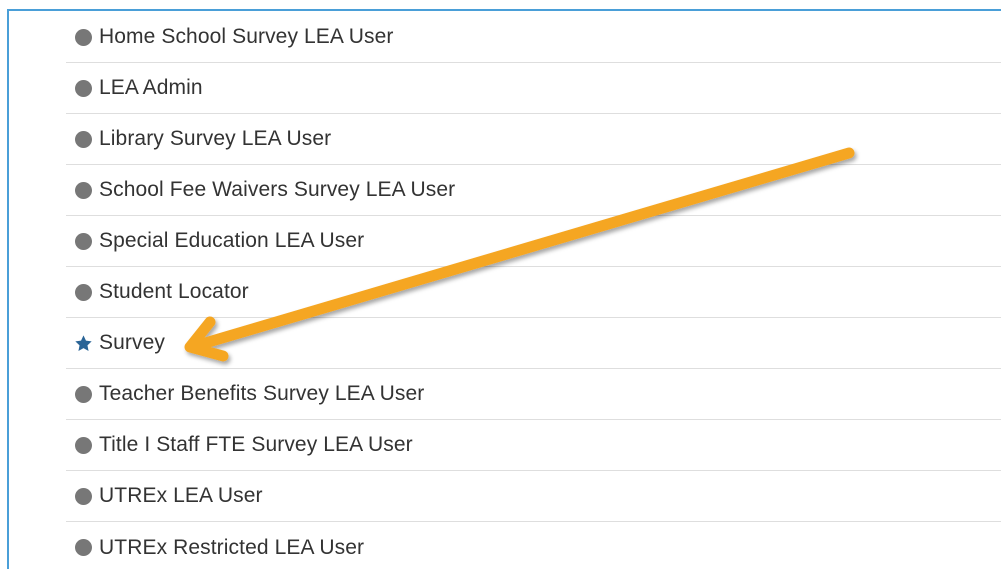 The width and height of the screenshot is (1001, 573). I want to click on role-label: School Fee Waivers Survey LEA User, so click(277, 189).